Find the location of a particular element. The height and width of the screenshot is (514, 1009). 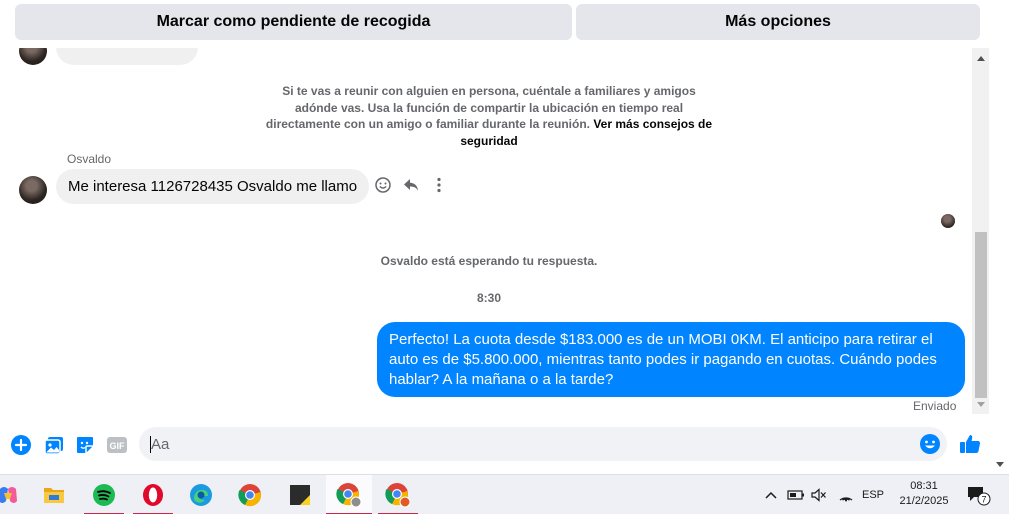

message-input is located at coordinates (531, 444).